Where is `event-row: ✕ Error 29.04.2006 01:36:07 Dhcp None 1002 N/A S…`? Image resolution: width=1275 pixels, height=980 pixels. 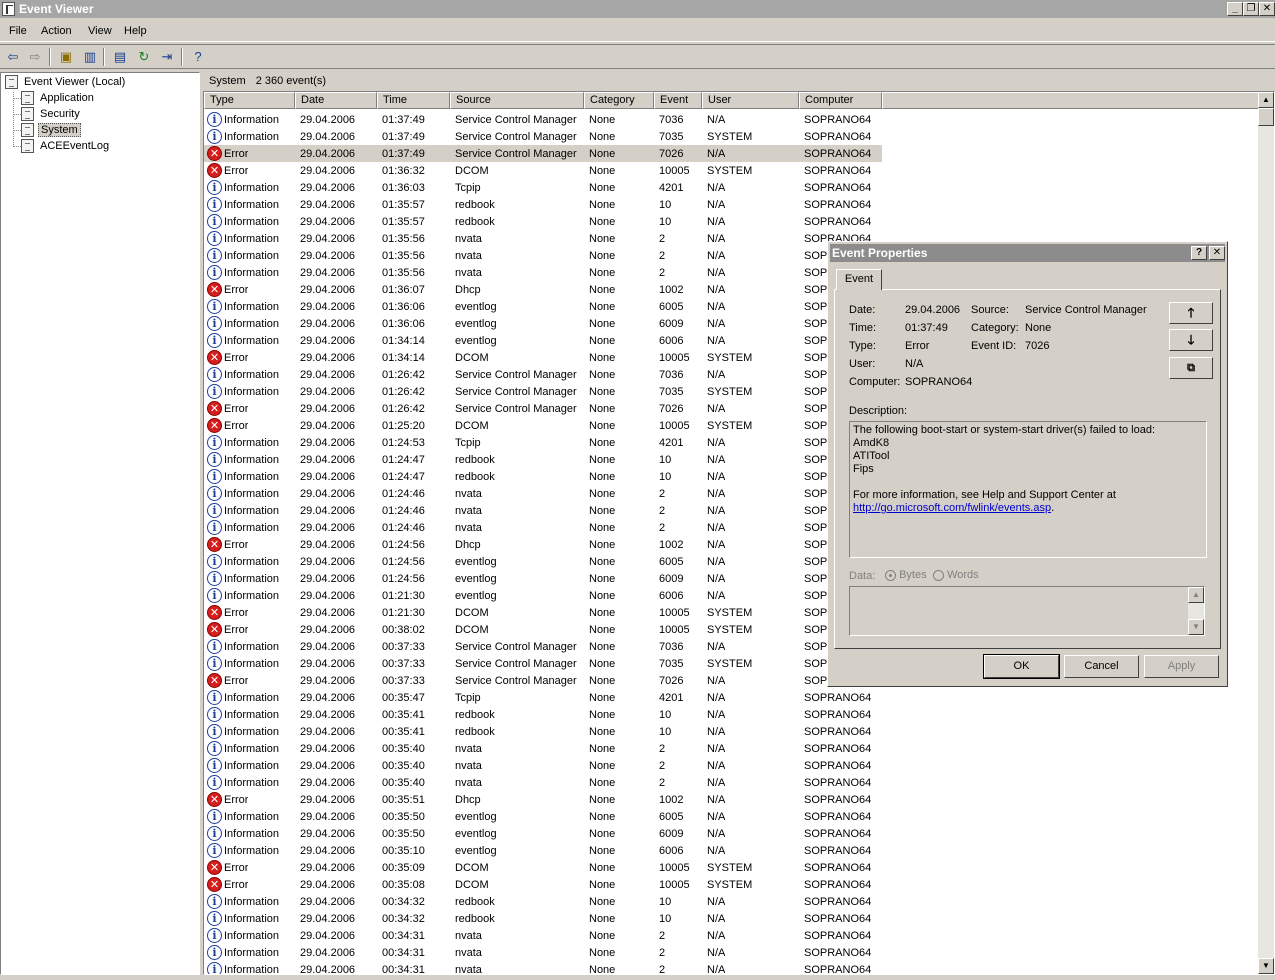
event-row: ✕ Error 29.04.2006 01:36:07 Dhcp None 1002 N/A S… is located at coordinates (543, 289).